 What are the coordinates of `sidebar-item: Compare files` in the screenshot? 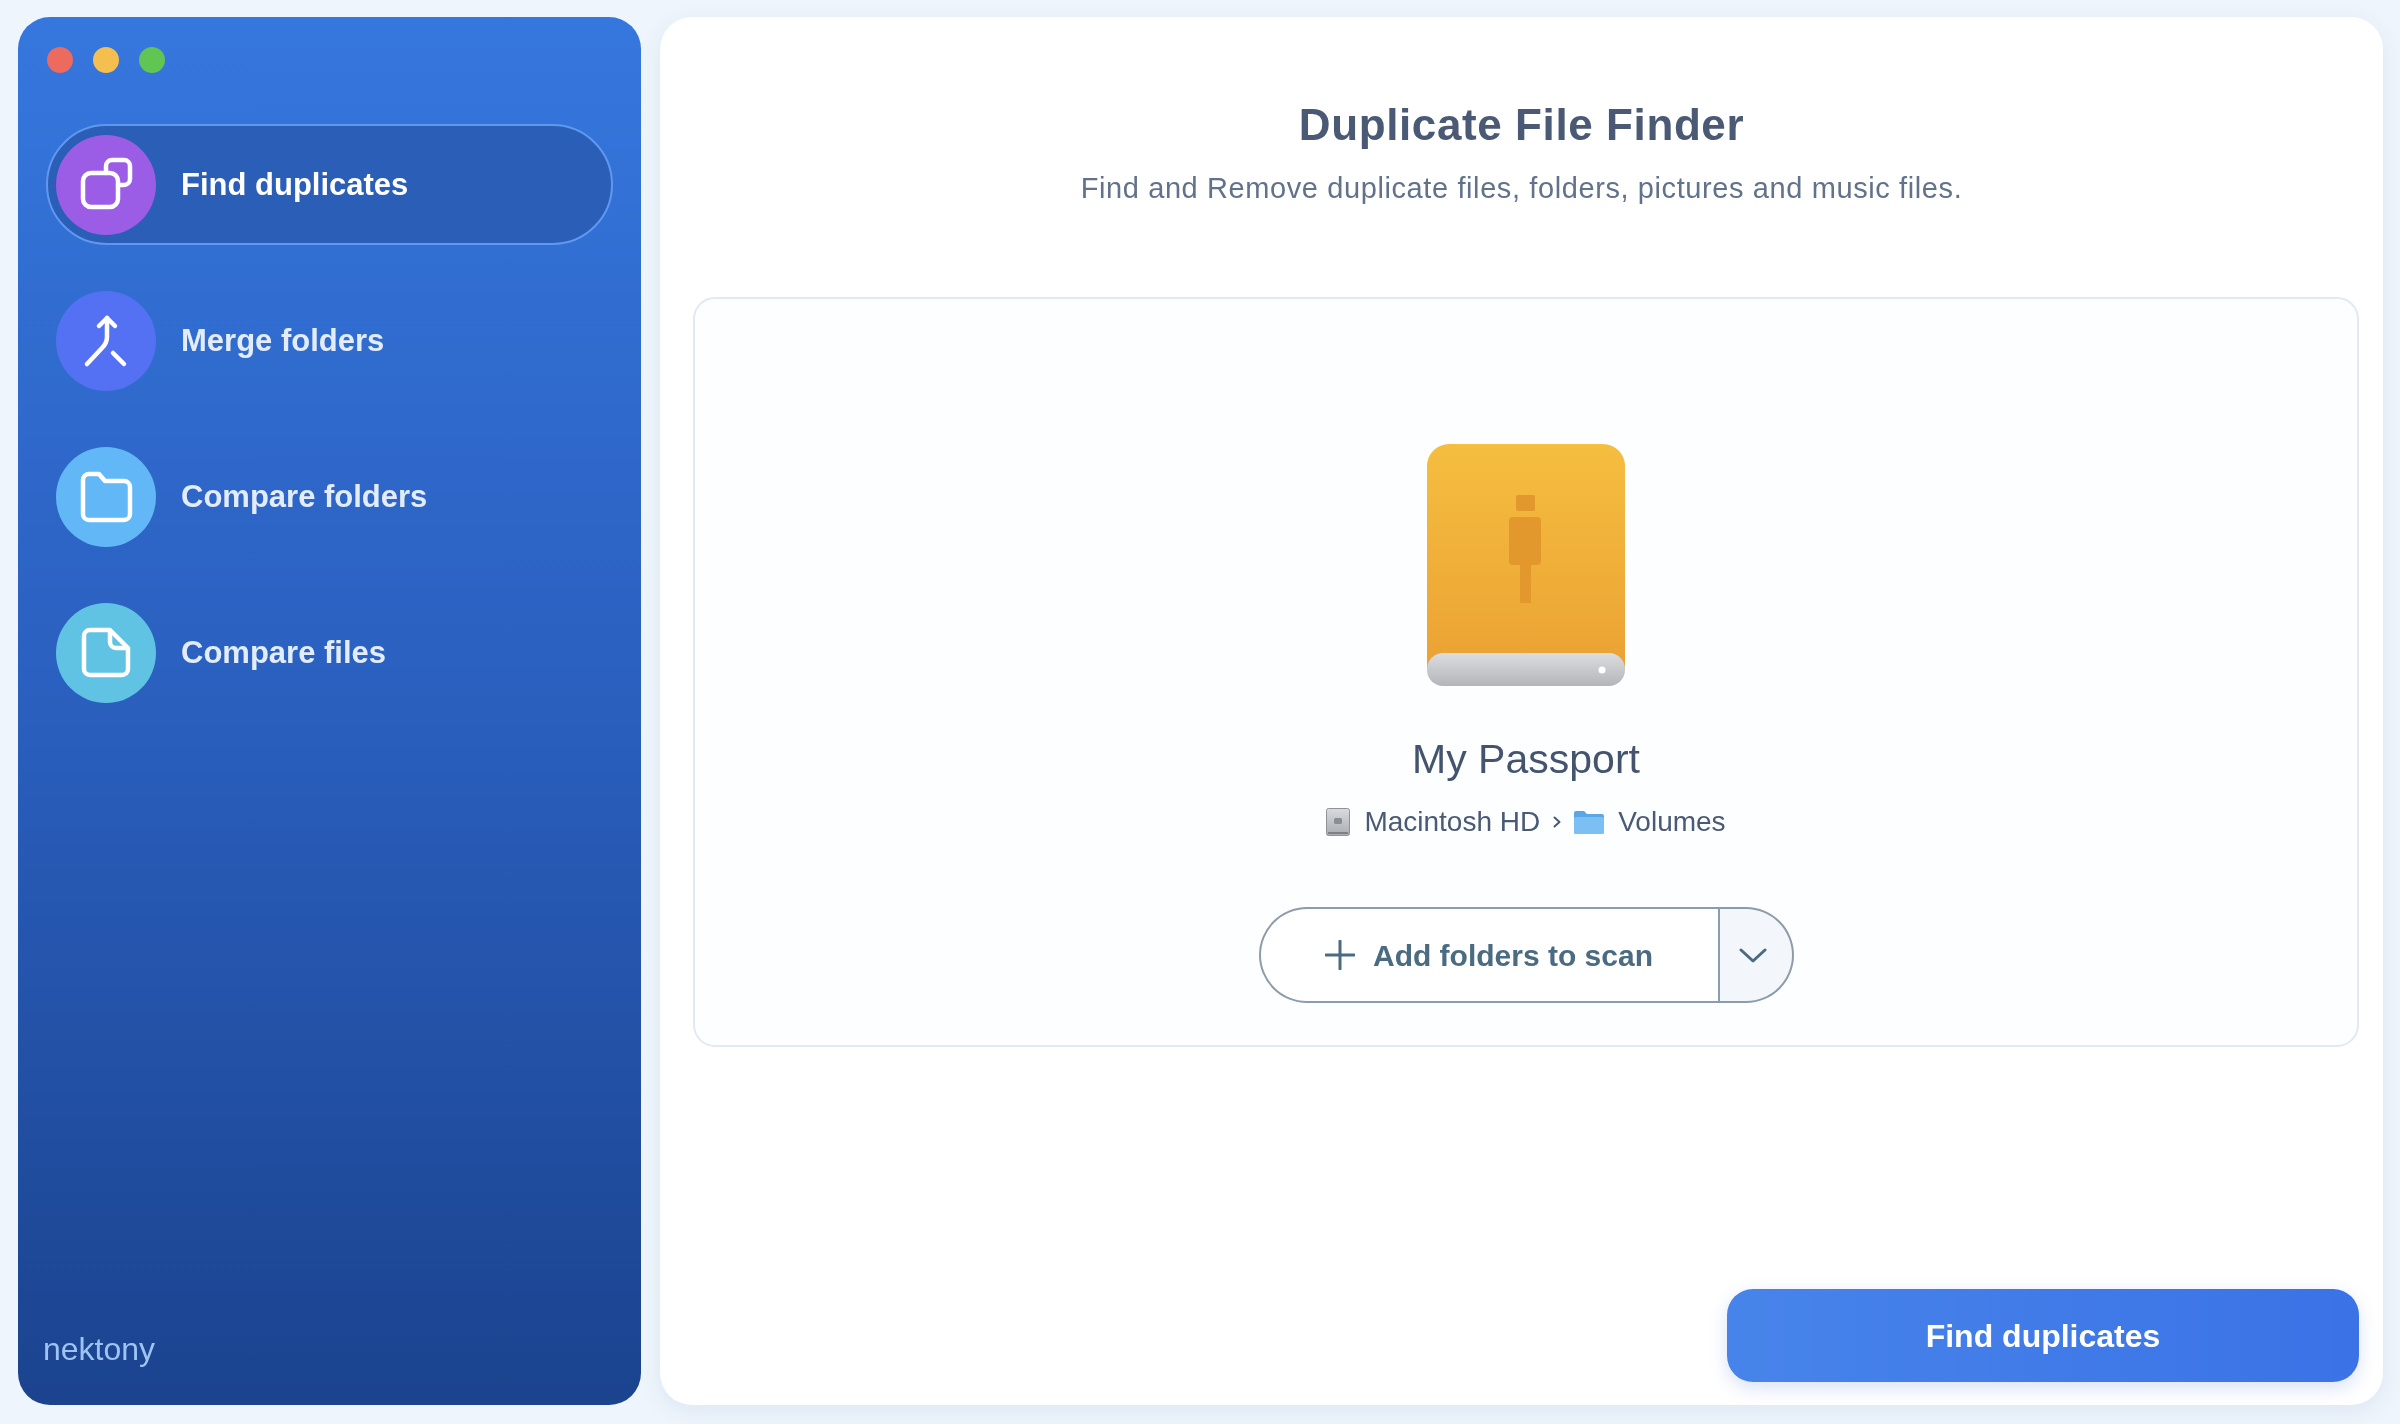 It's located at (329, 652).